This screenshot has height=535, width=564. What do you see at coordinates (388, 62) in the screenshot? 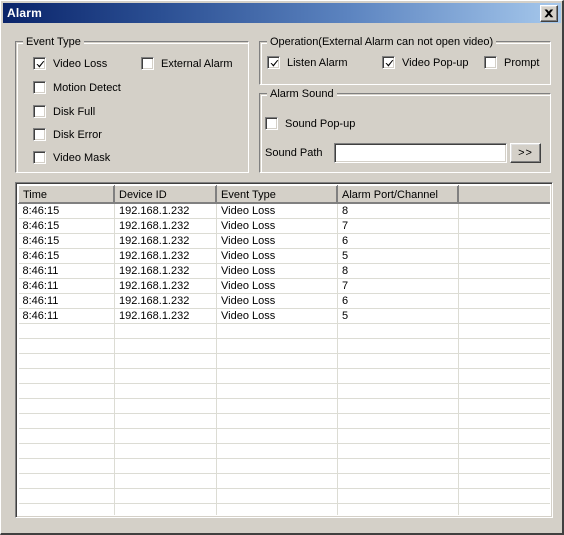
I see `checkbox-box-video-popup` at bounding box center [388, 62].